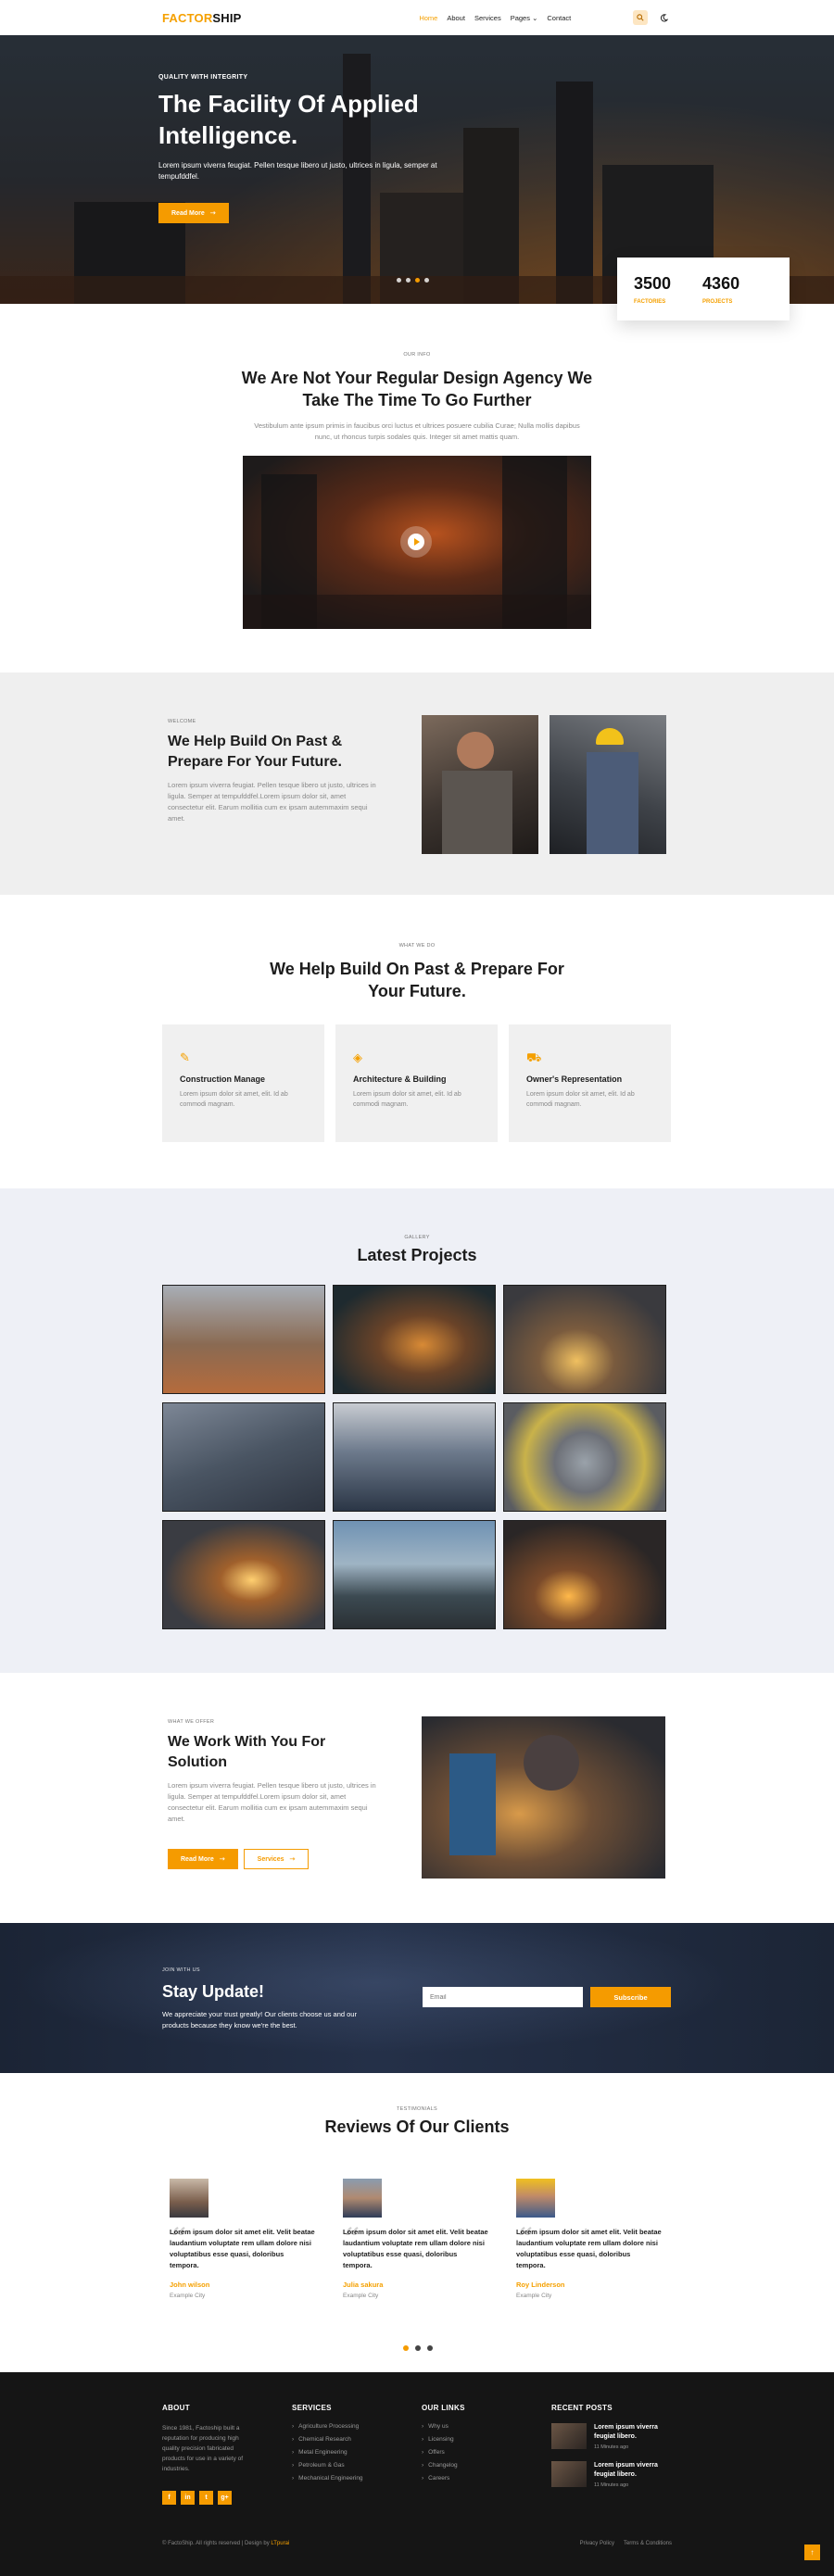  What do you see at coordinates (812, 2552) in the screenshot?
I see `back-to-top-button: ↑` at bounding box center [812, 2552].